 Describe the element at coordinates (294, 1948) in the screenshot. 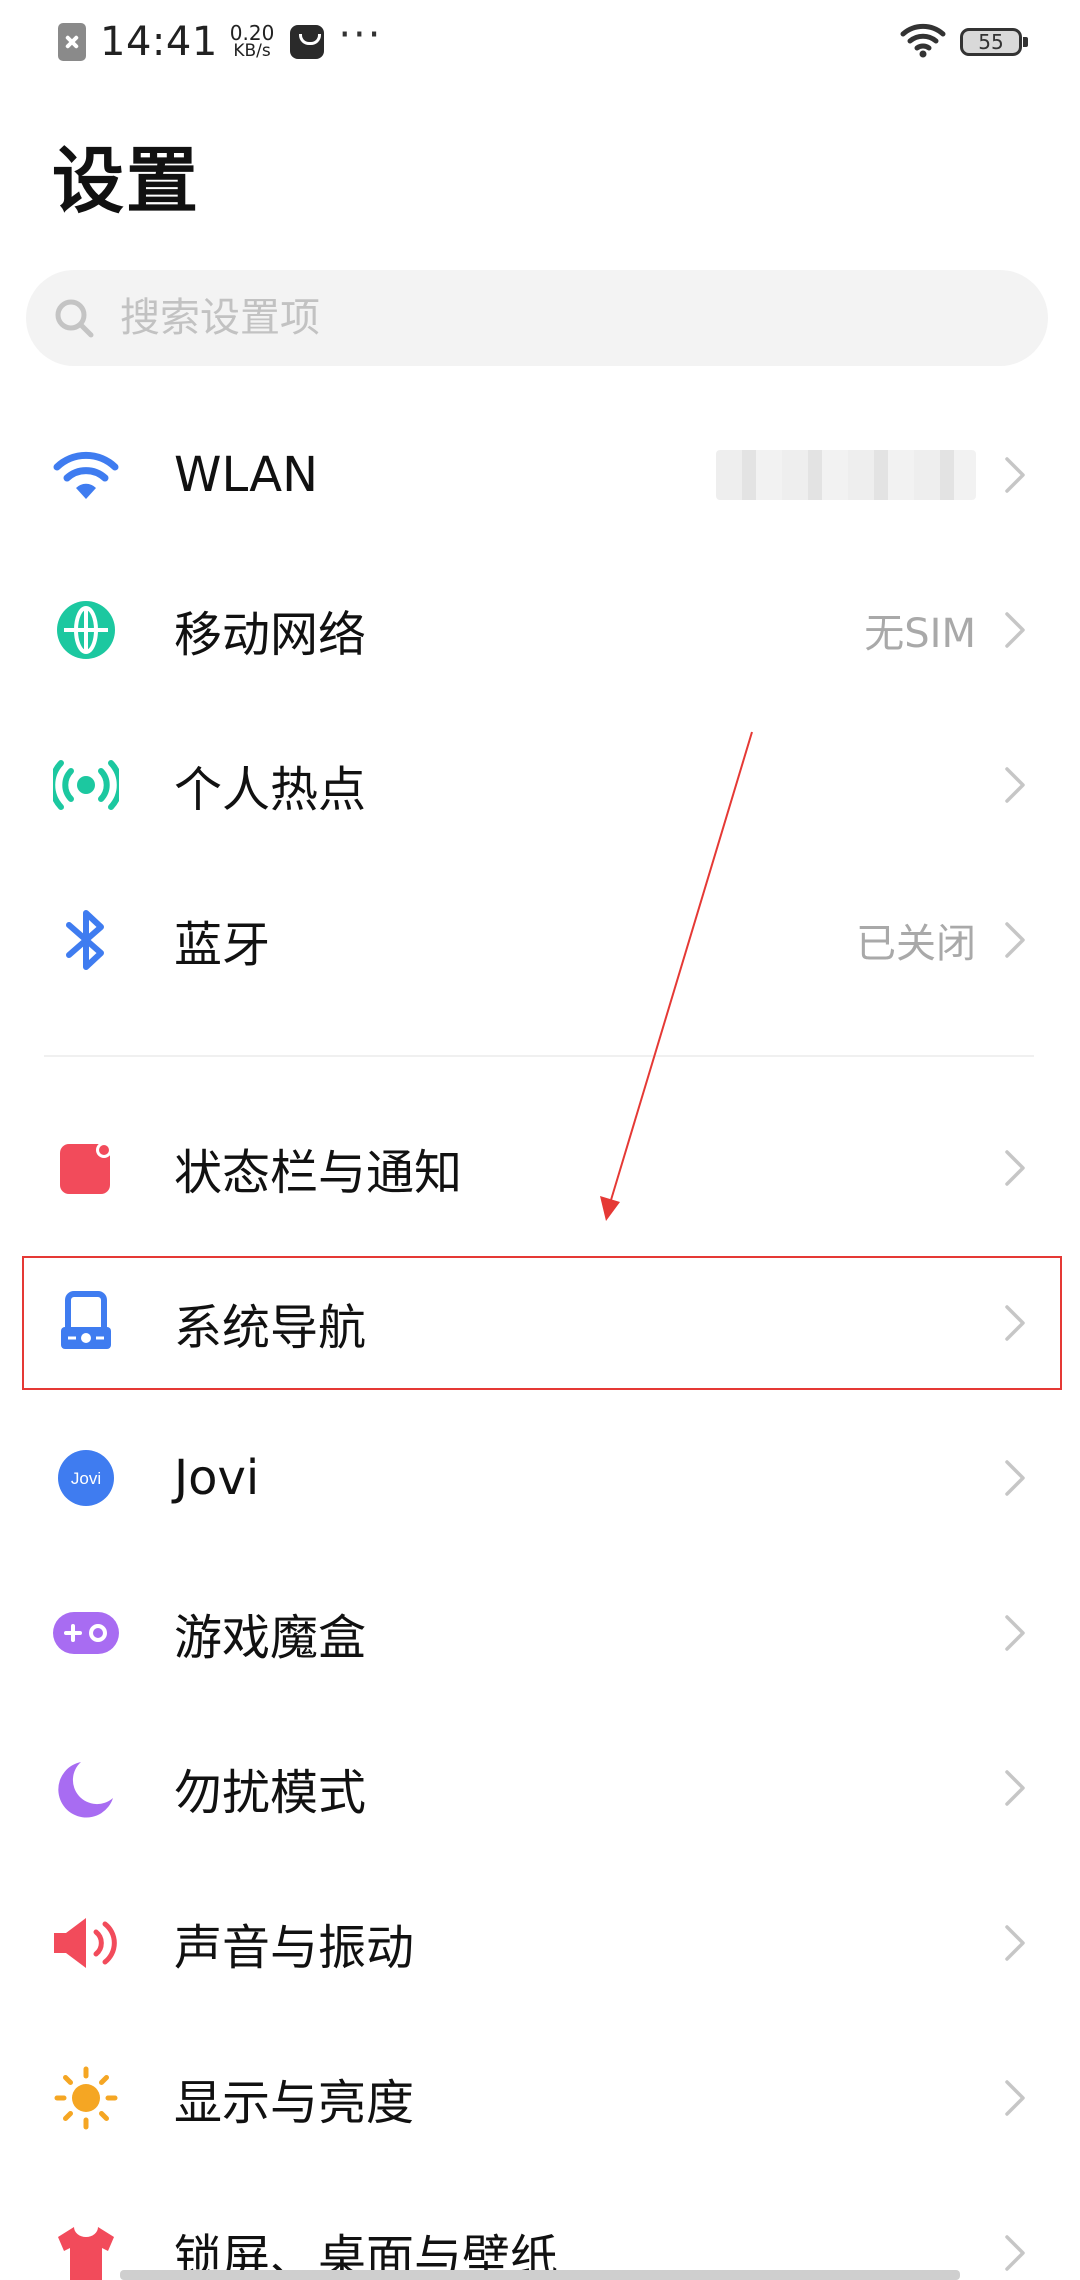

I see `settings-item-label: 声音与振动` at that location.